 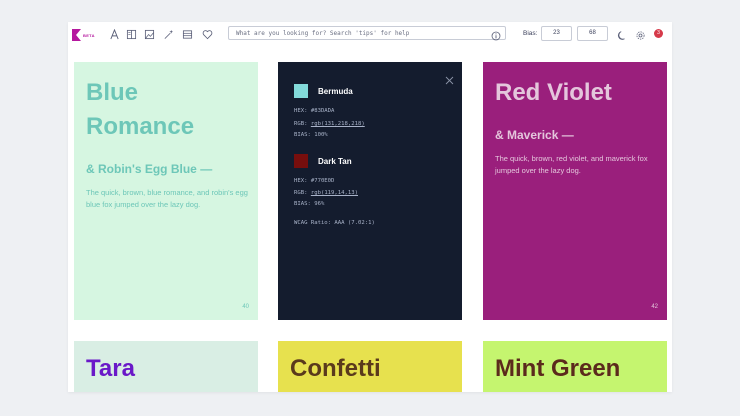 What do you see at coordinates (314, 111) in the screenshot?
I see `hex-value-1: HEX: #83DADA` at bounding box center [314, 111].